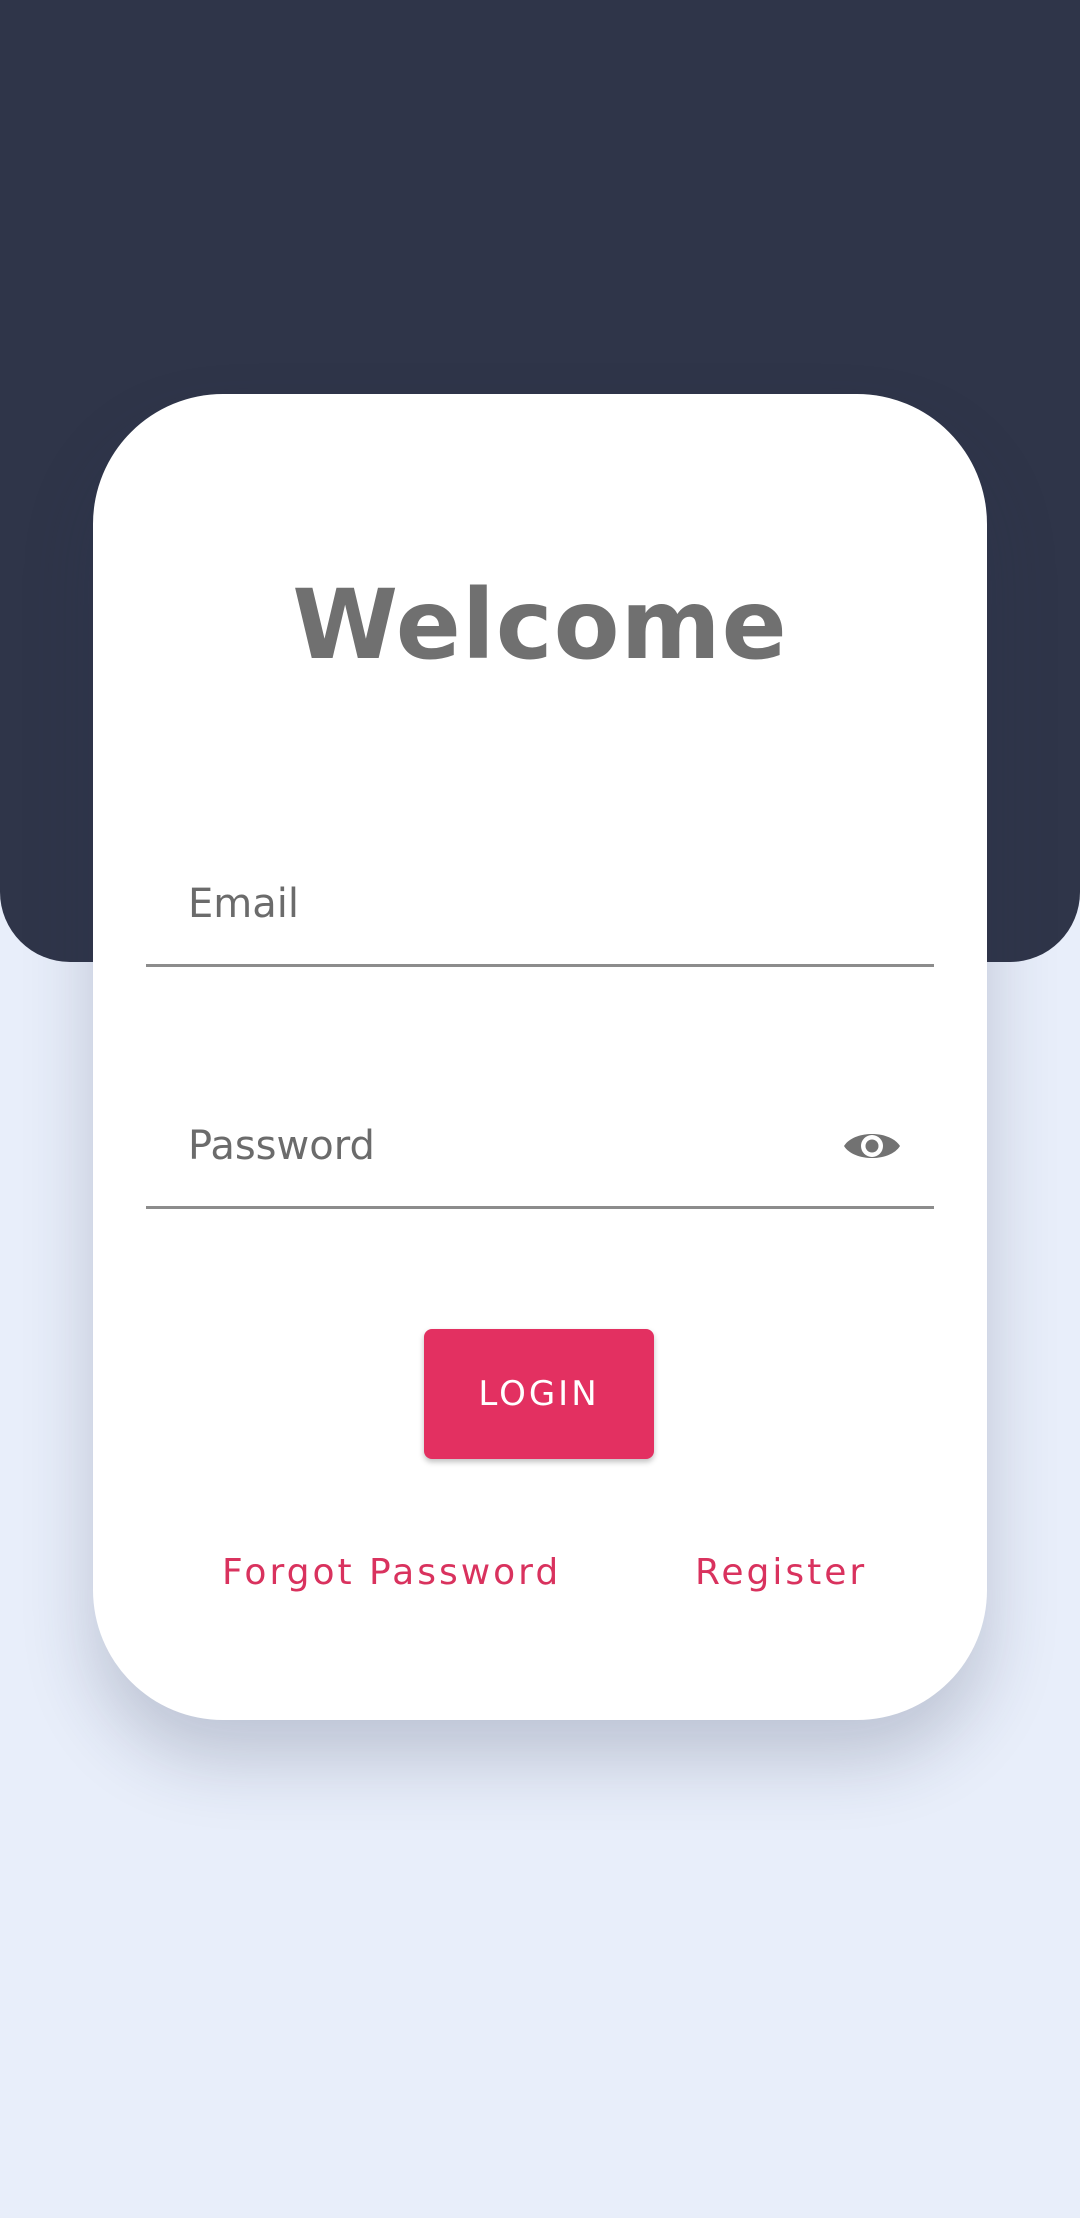 The height and width of the screenshot is (2218, 1080). Describe the element at coordinates (518, 904) in the screenshot. I see `email-field` at that location.